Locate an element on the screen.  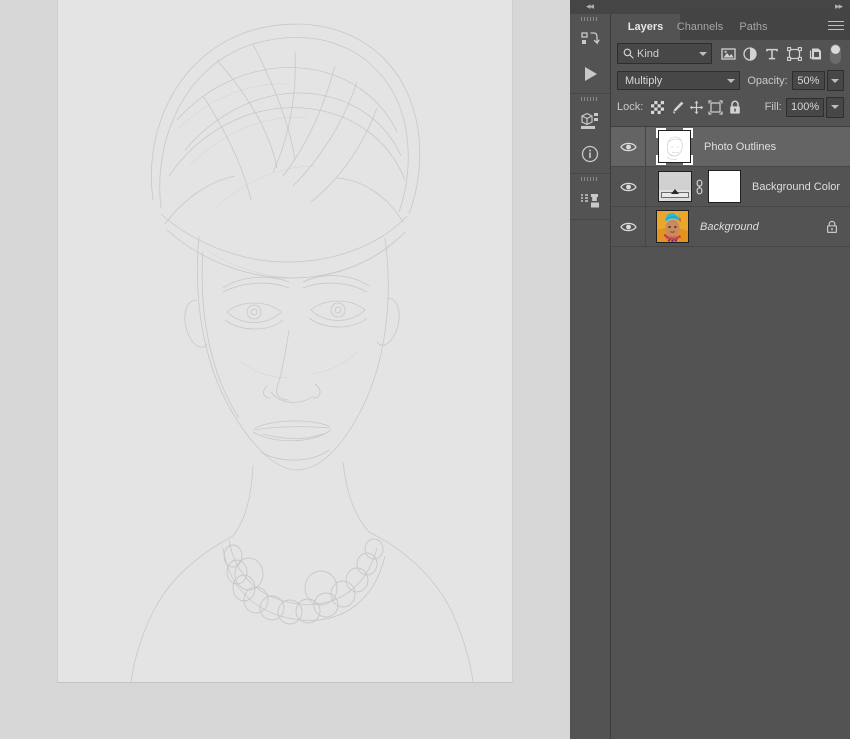
layer-mask-thumbnail is located at coordinates (724, 186).